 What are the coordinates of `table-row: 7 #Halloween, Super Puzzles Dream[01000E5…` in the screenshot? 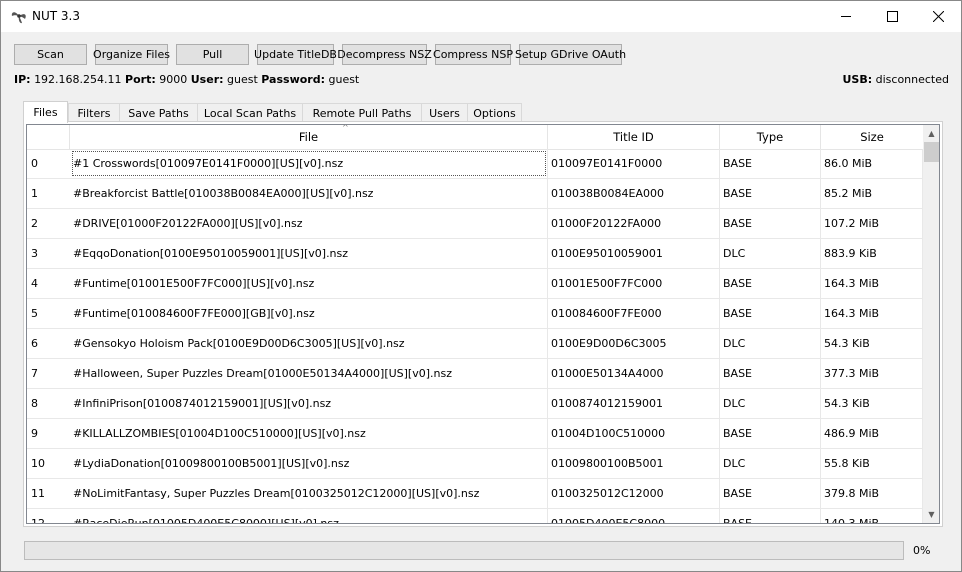 It's located at (475, 374).